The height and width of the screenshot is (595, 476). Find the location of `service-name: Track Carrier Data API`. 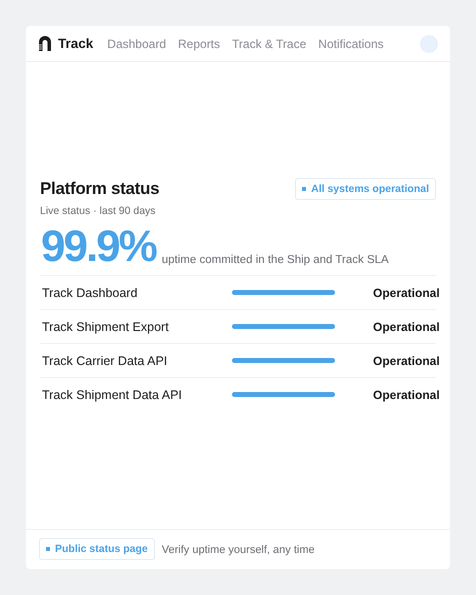

service-name: Track Carrier Data API is located at coordinates (105, 361).